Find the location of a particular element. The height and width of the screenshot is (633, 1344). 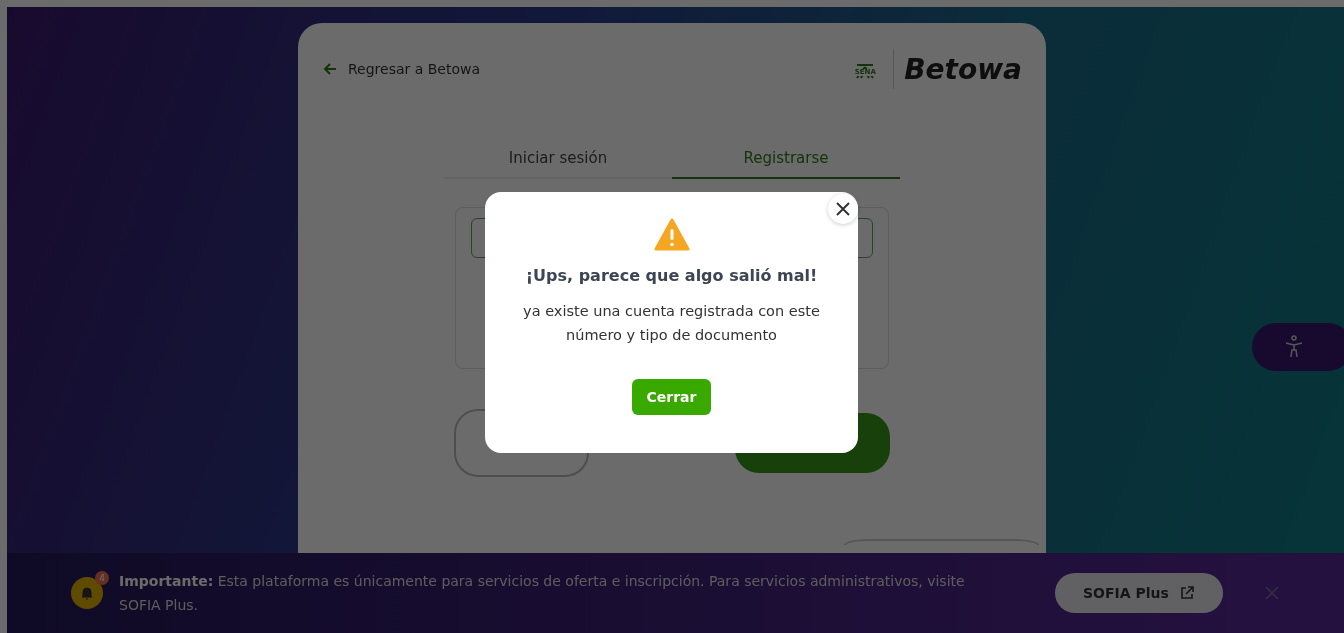

close-icon is located at coordinates (1271, 593).